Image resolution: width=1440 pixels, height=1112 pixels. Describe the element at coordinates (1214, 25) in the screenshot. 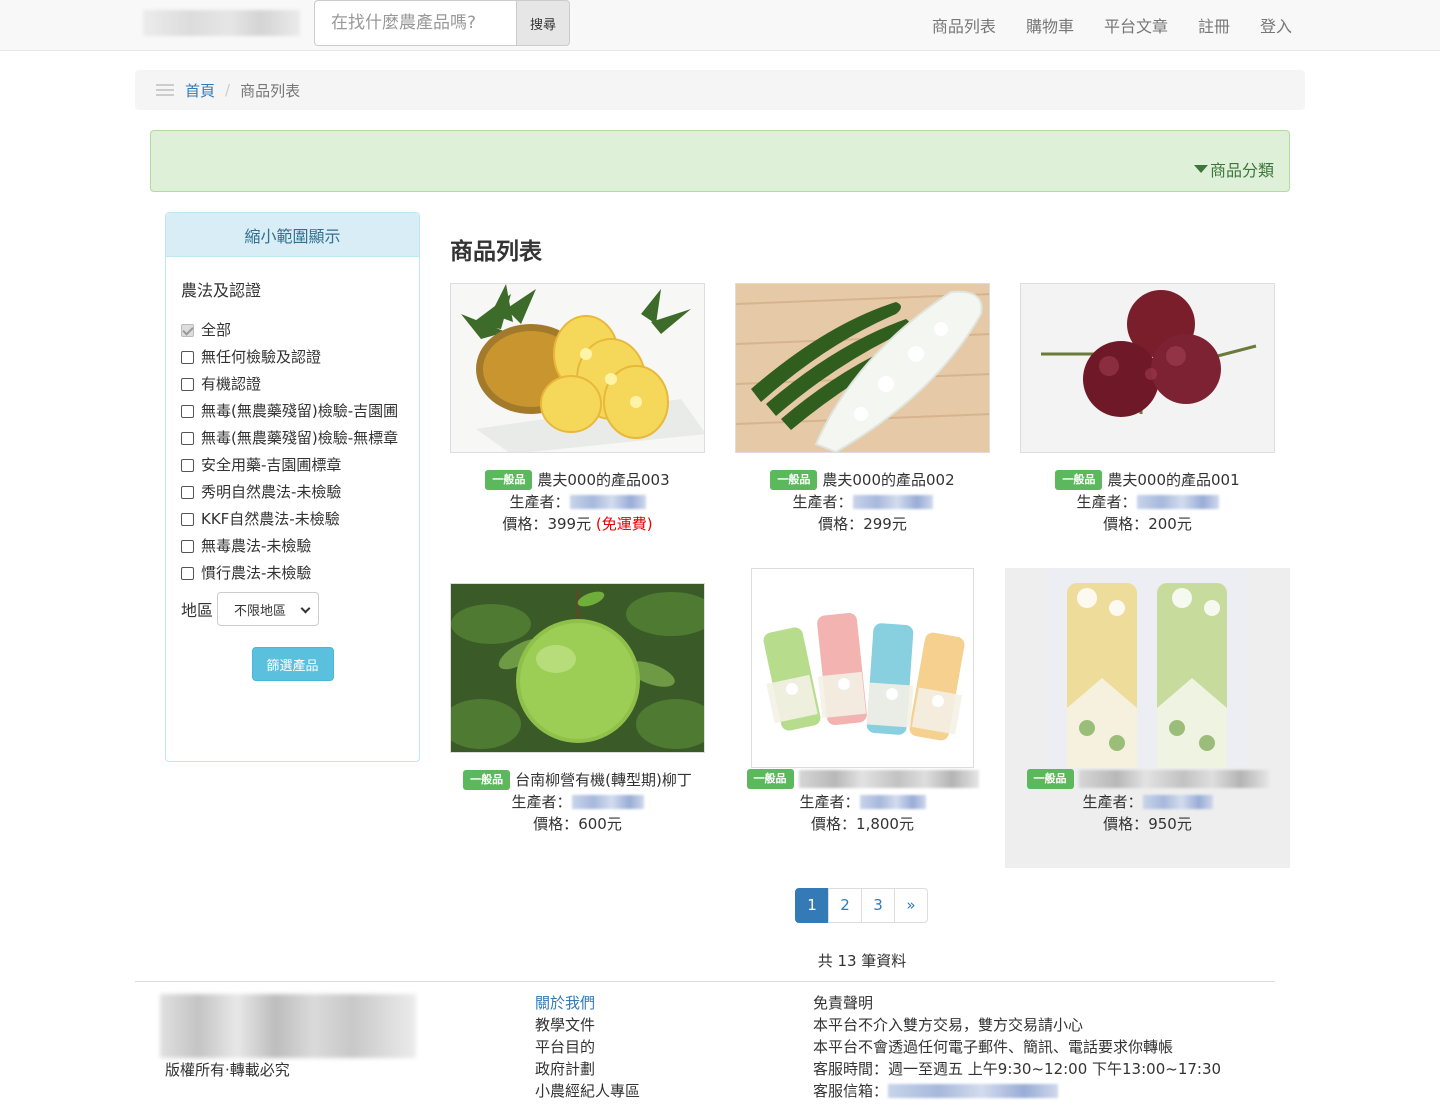

I see `nav-register: 註冊` at that location.